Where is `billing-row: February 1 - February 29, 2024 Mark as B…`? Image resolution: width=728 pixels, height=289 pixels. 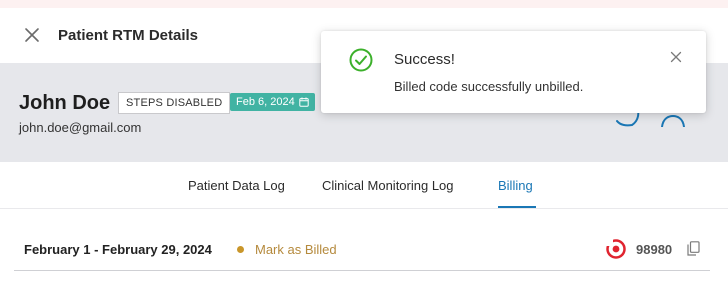 billing-row: February 1 - February 29, 2024 Mark as B… is located at coordinates (362, 248).